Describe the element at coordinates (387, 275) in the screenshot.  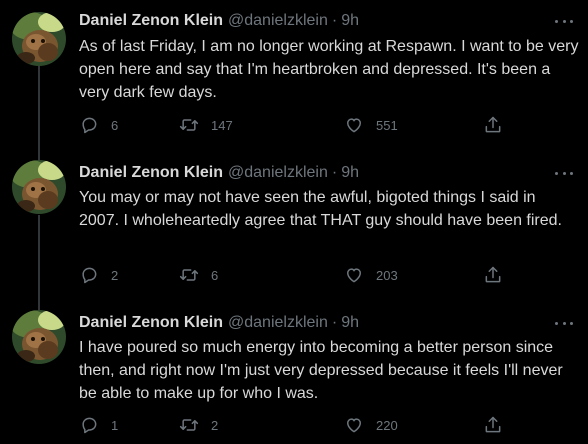
I see `like-count: 203` at that location.